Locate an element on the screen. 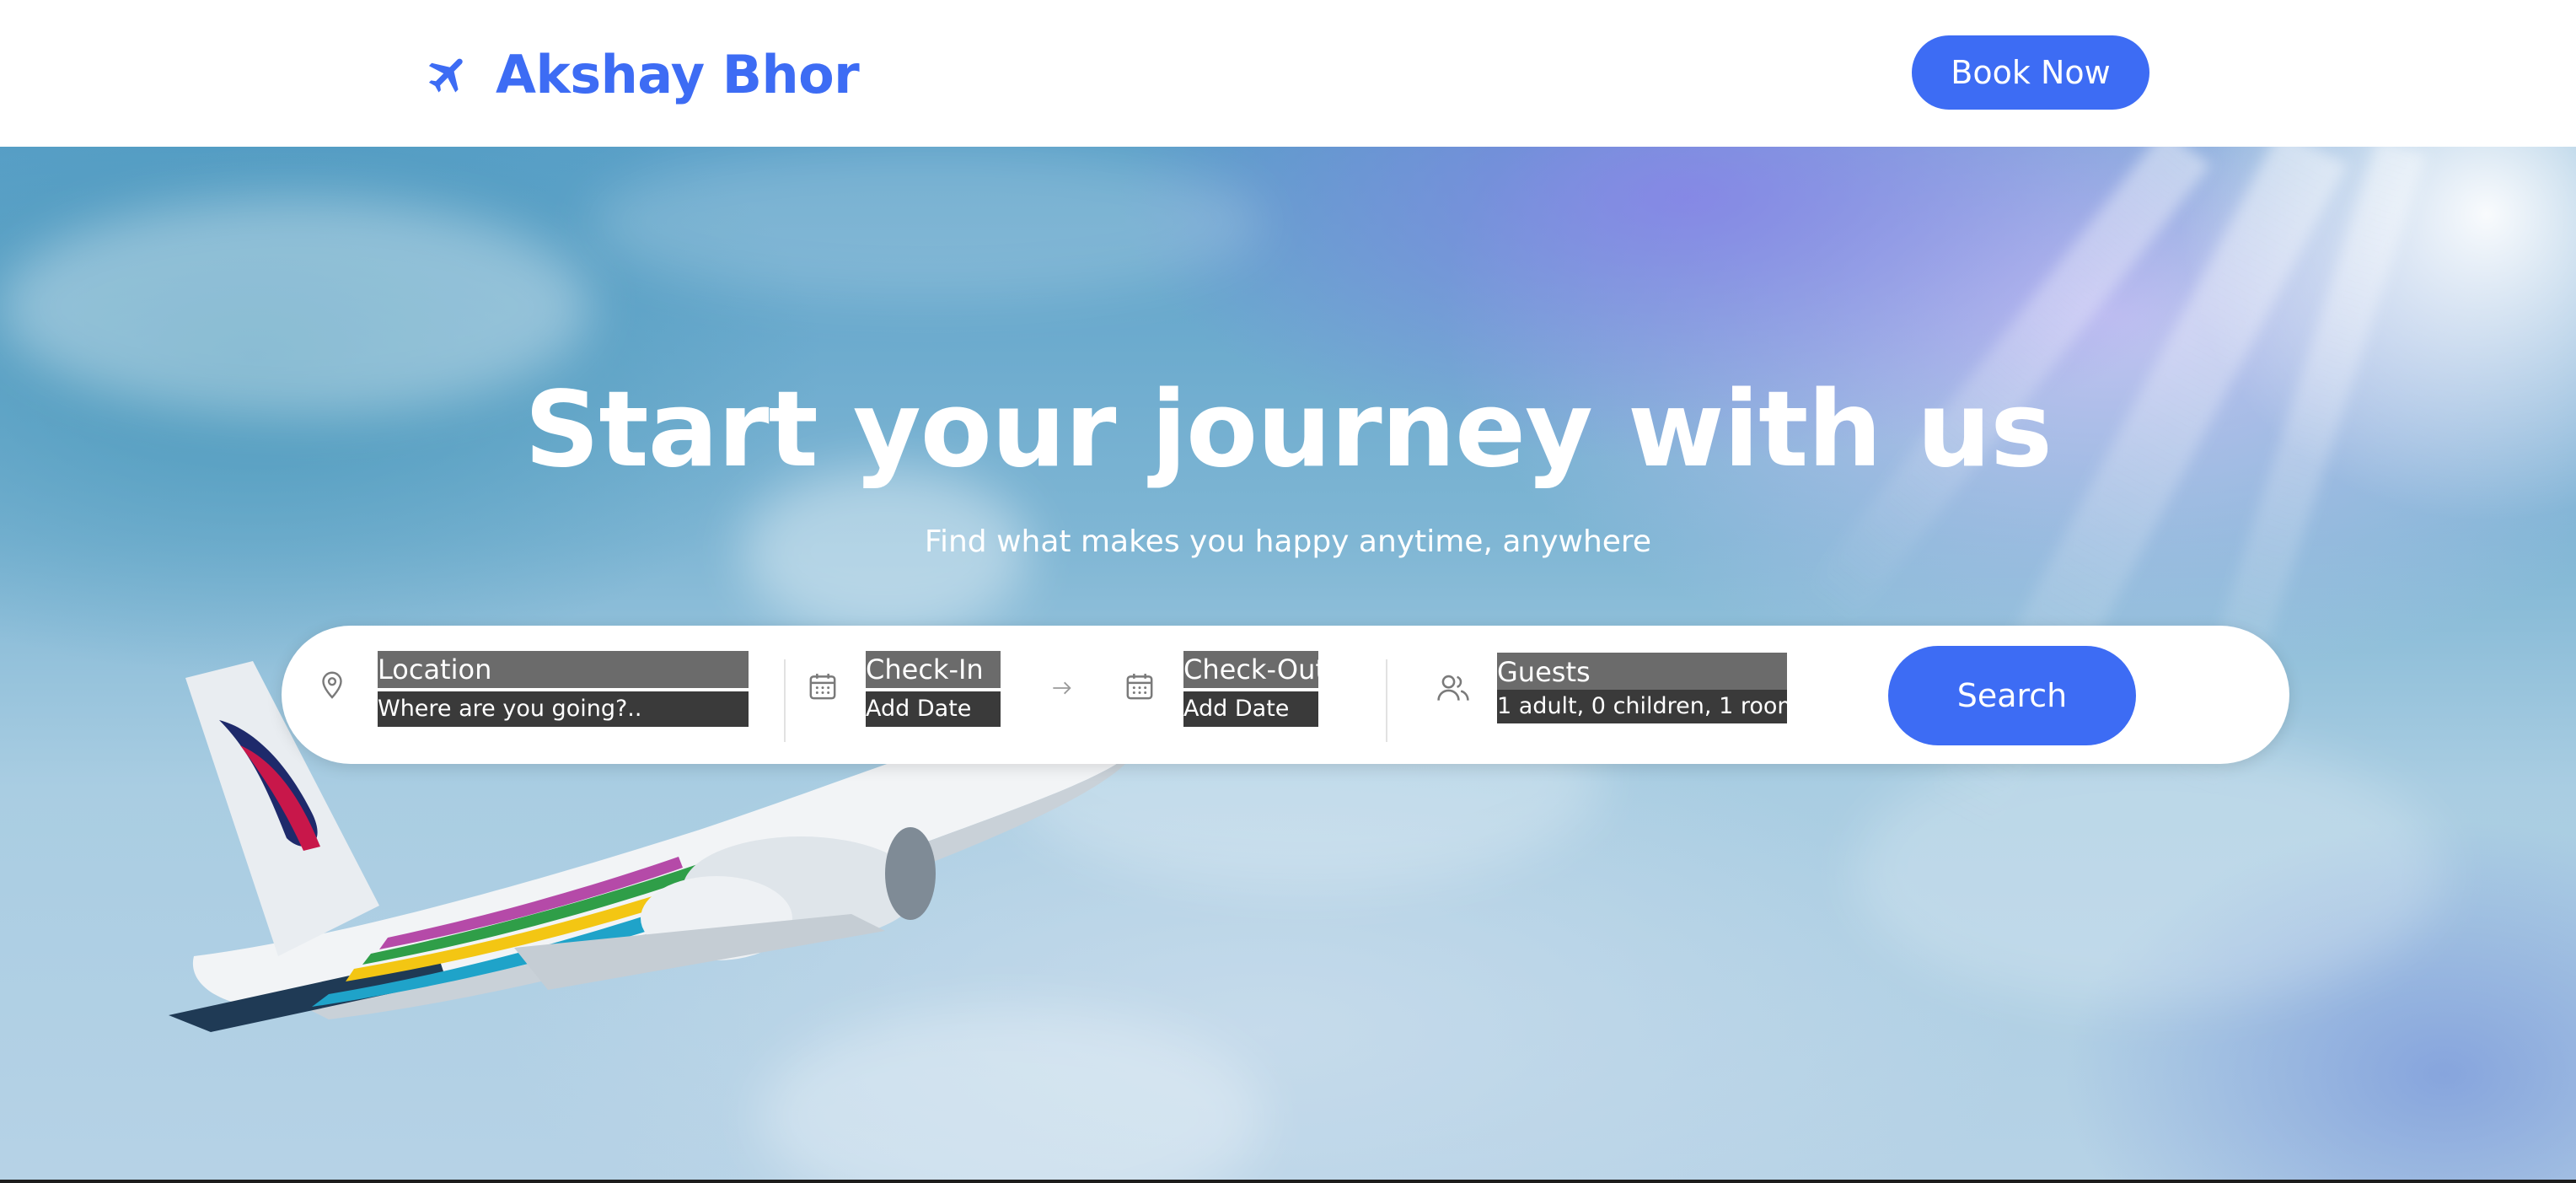  check-in-date-picker: Add Date is located at coordinates (933, 709).